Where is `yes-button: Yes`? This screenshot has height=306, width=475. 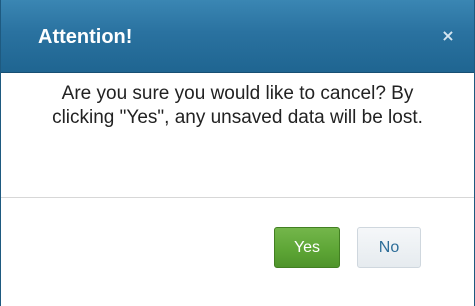
yes-button: Yes is located at coordinates (307, 247).